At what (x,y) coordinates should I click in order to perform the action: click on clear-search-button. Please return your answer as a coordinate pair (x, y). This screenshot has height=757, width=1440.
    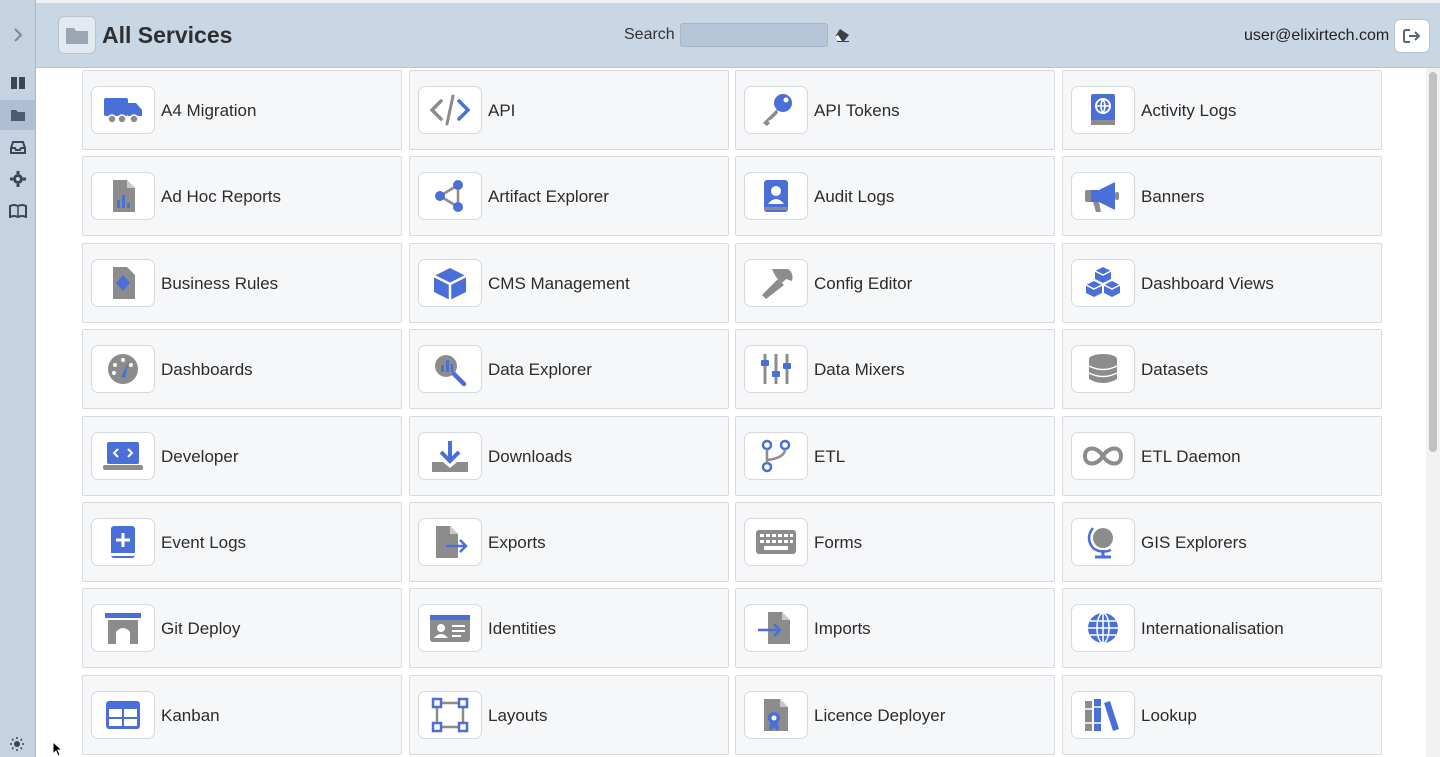
    Looking at the image, I should click on (842, 35).